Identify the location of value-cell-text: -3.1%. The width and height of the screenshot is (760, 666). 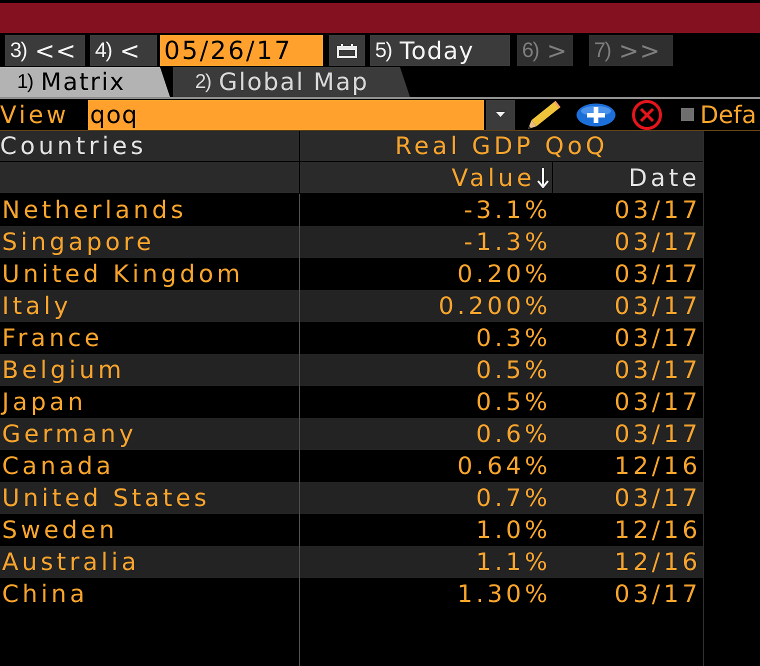
(507, 210).